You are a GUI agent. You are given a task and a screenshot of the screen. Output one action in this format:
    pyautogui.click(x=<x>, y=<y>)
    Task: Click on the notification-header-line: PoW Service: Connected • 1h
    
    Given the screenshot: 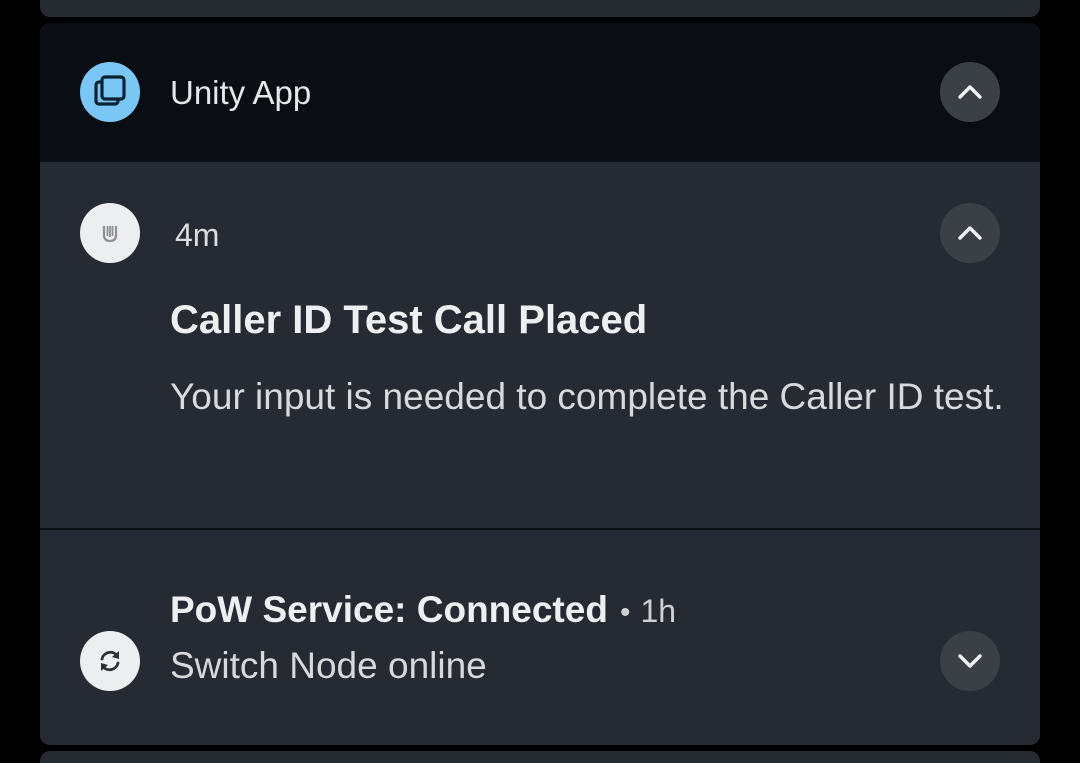 What is the action you would take?
    pyautogui.click(x=423, y=614)
    